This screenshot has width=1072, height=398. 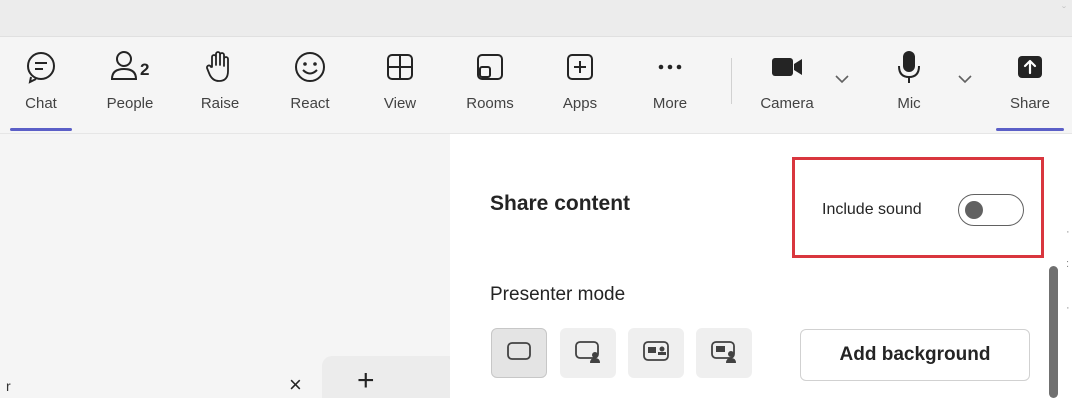 What do you see at coordinates (41, 103) in the screenshot?
I see `chat-label: Chat` at bounding box center [41, 103].